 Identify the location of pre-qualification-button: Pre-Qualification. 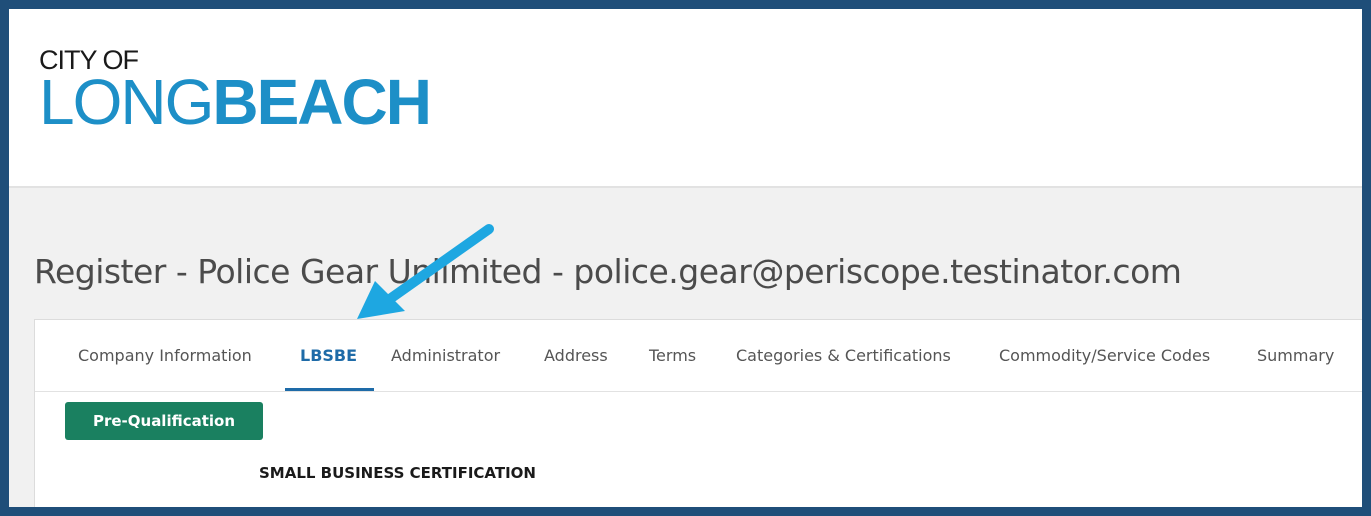
(164, 421).